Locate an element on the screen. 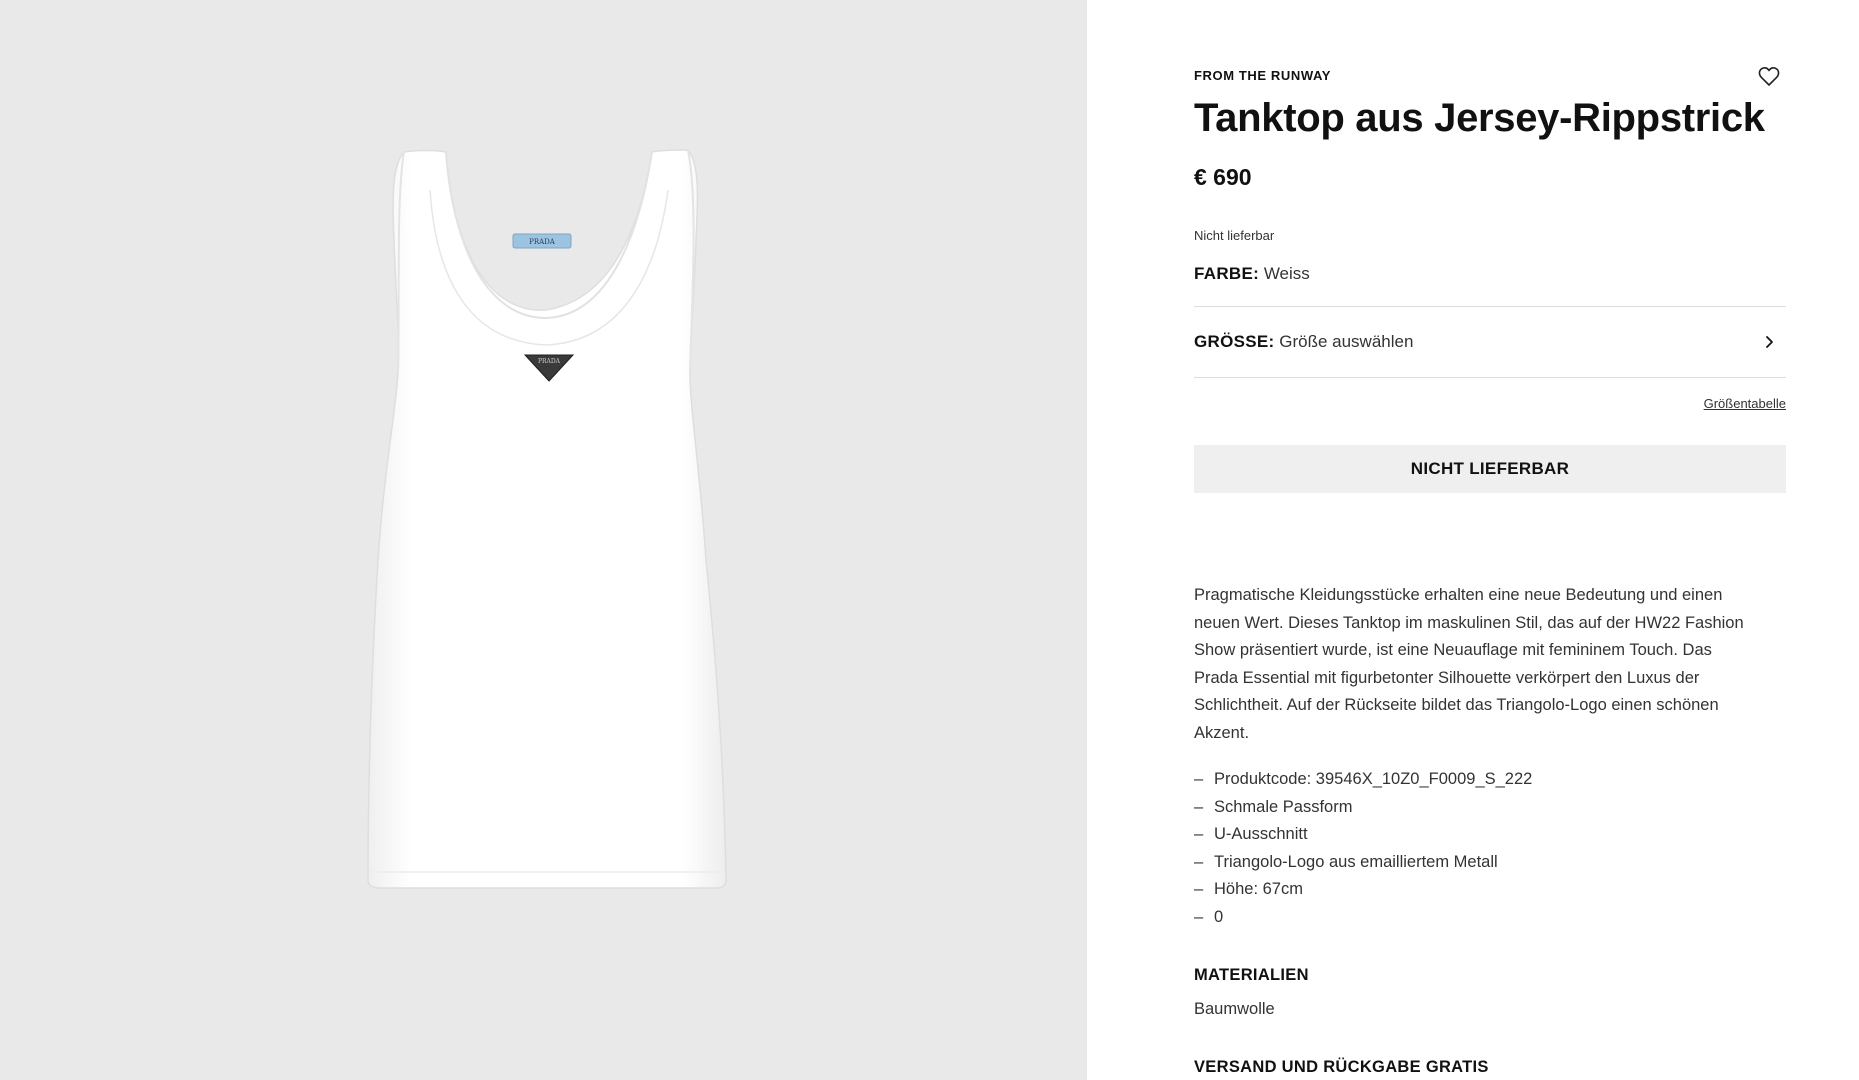 The height and width of the screenshot is (1080, 1859). list-item: –0 is located at coordinates (1363, 918).